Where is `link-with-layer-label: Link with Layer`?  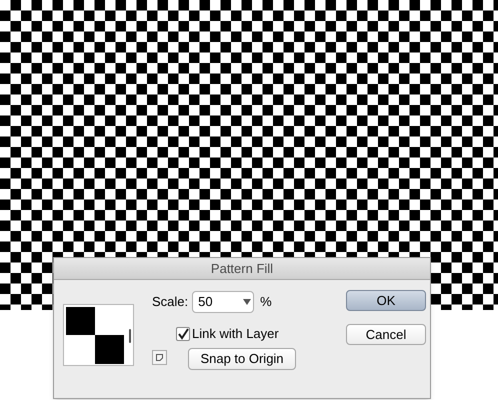 link-with-layer-label: Link with Layer is located at coordinates (235, 334).